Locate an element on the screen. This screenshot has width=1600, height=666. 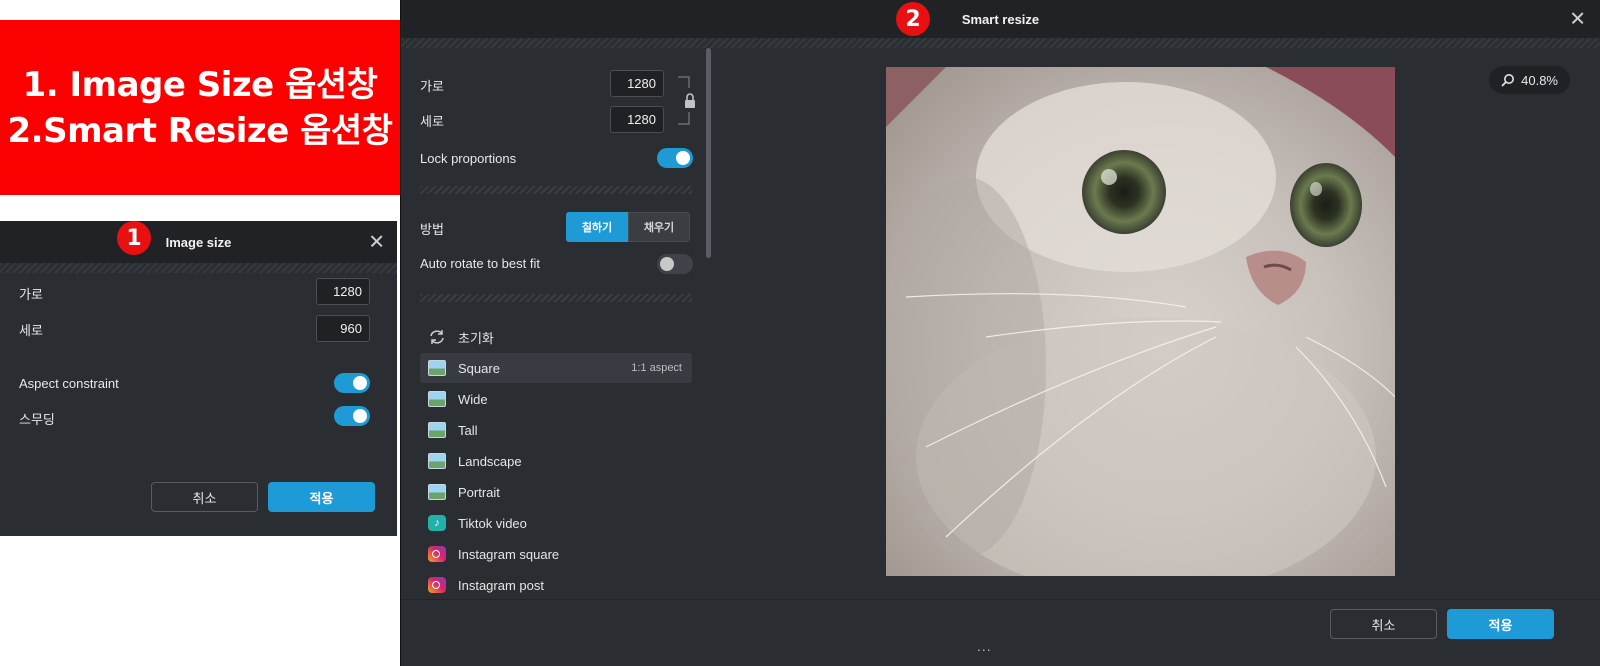
list-item-reset: 초기화 is located at coordinates (556, 337).